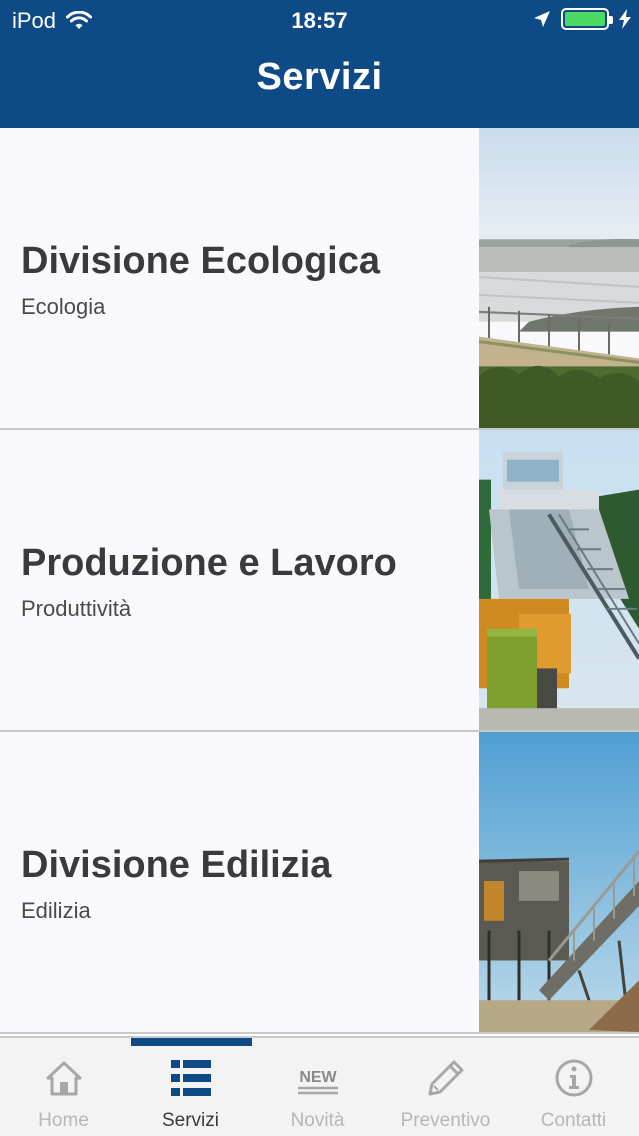 The image size is (639, 1136). What do you see at coordinates (559, 580) in the screenshot?
I see `service-thumbnail-plant` at bounding box center [559, 580].